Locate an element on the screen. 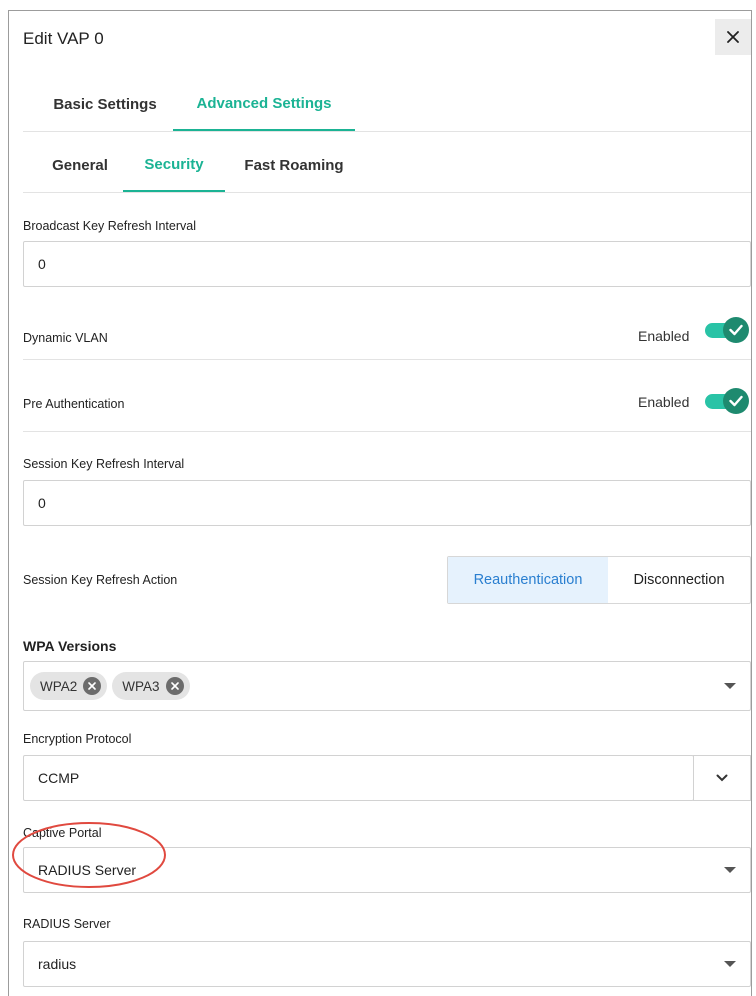  broadcast-key-value: 0 is located at coordinates (42, 264).